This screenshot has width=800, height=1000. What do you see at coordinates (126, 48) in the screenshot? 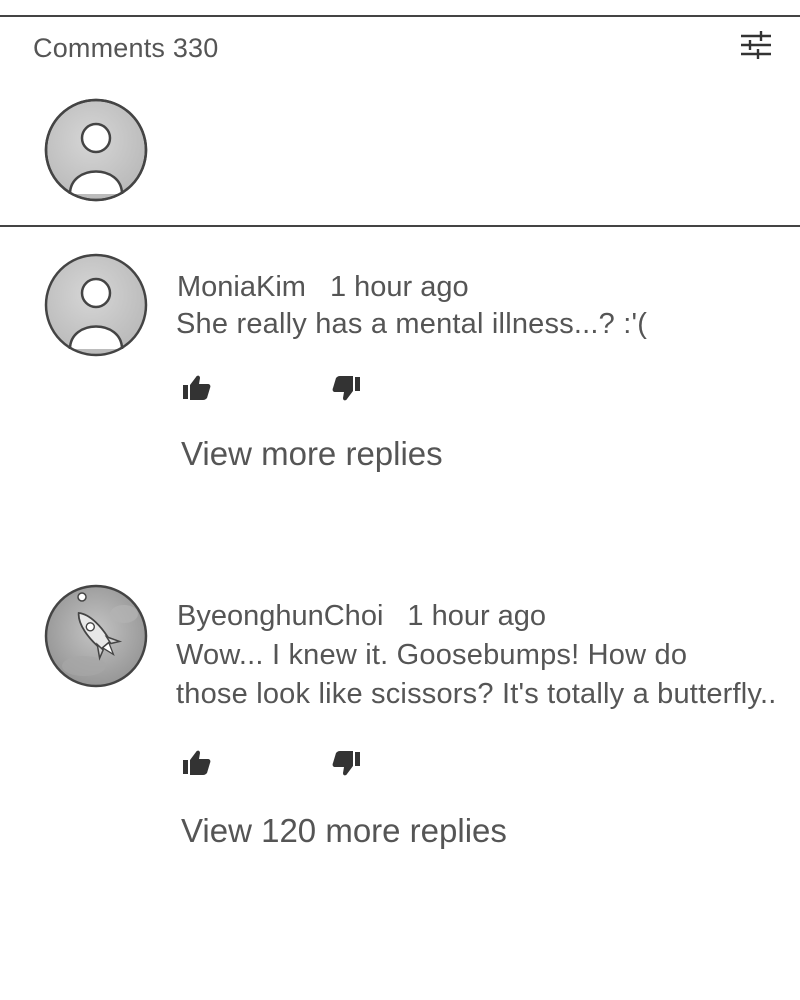
I see `comments-count-header: Comments 330` at bounding box center [126, 48].